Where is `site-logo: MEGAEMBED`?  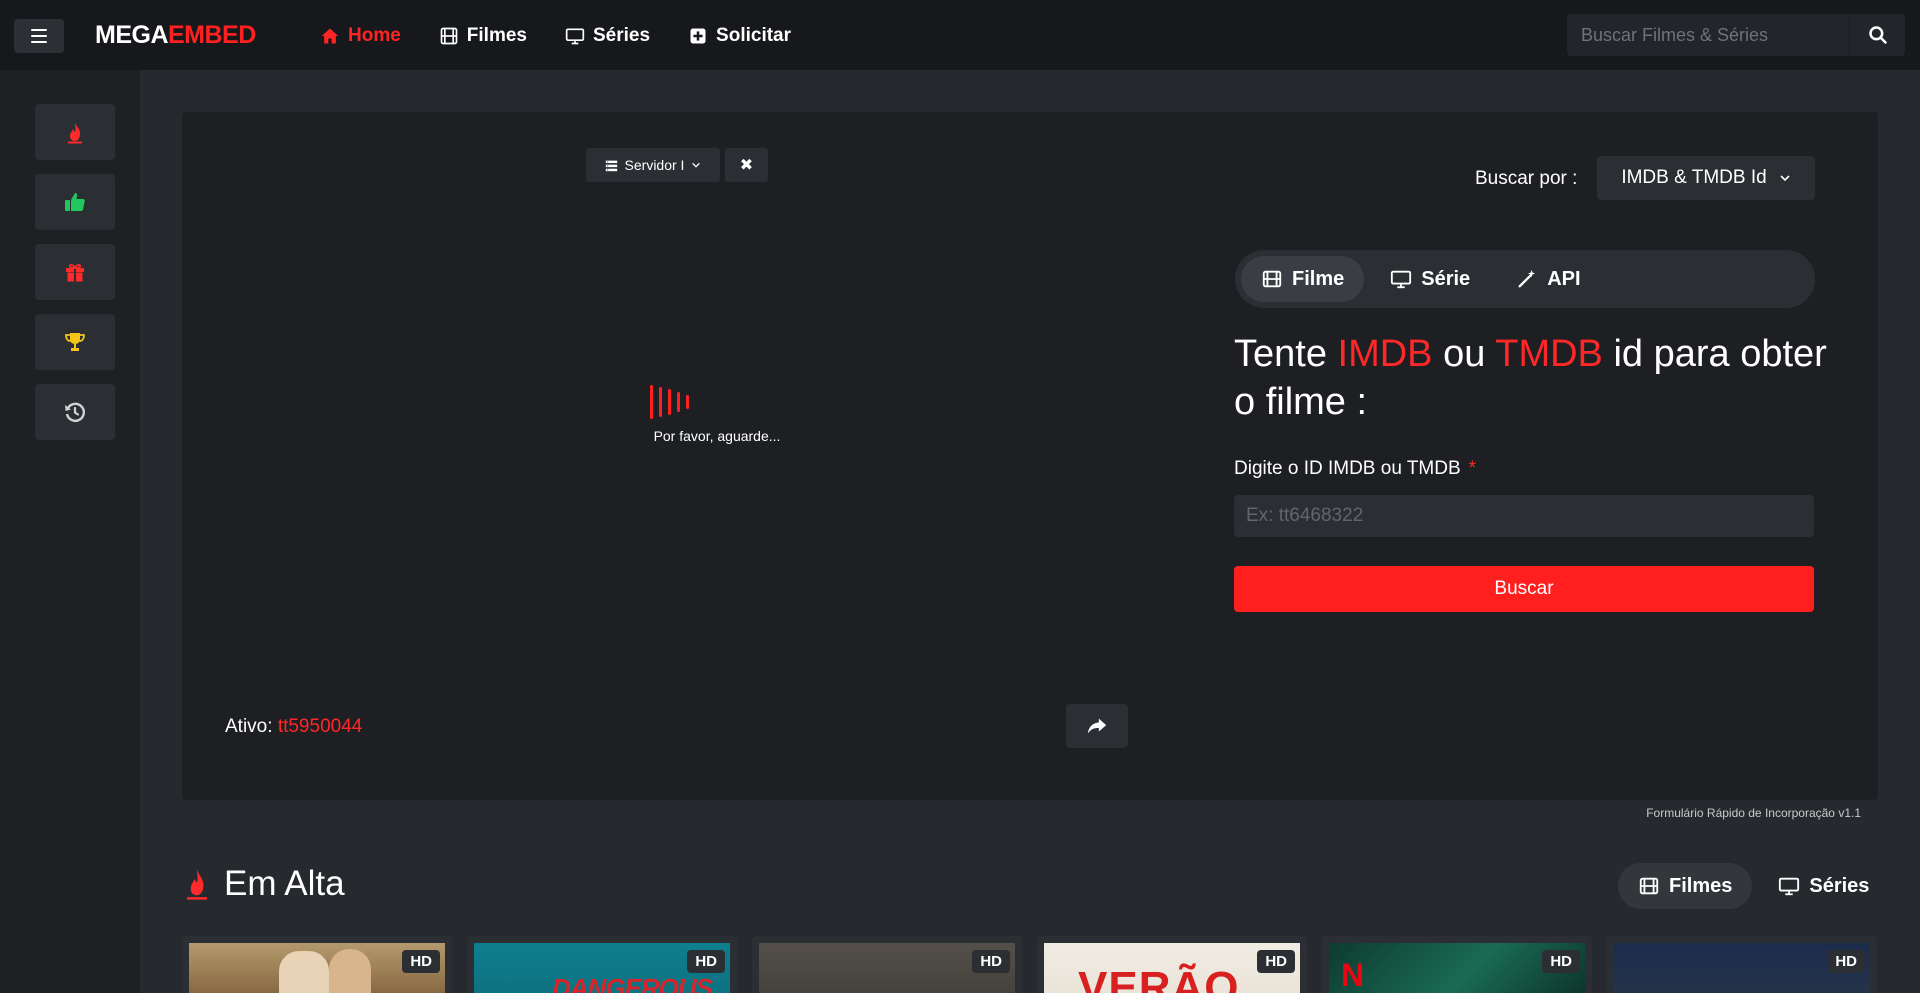 site-logo: MEGAEMBED is located at coordinates (175, 35).